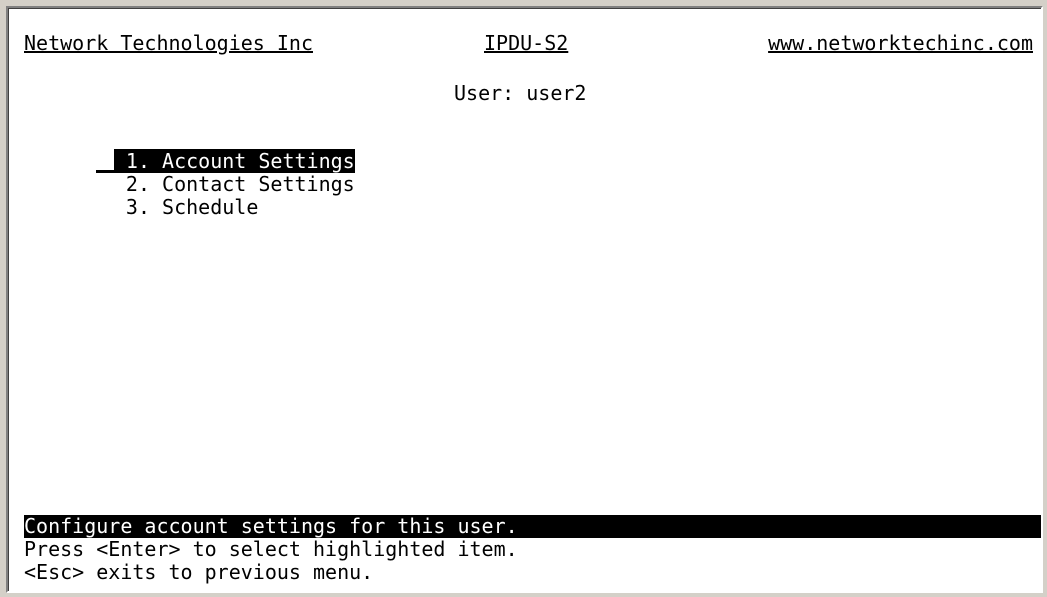 The height and width of the screenshot is (597, 1047). What do you see at coordinates (210, 207) in the screenshot?
I see `menu-item-label: Schedule` at bounding box center [210, 207].